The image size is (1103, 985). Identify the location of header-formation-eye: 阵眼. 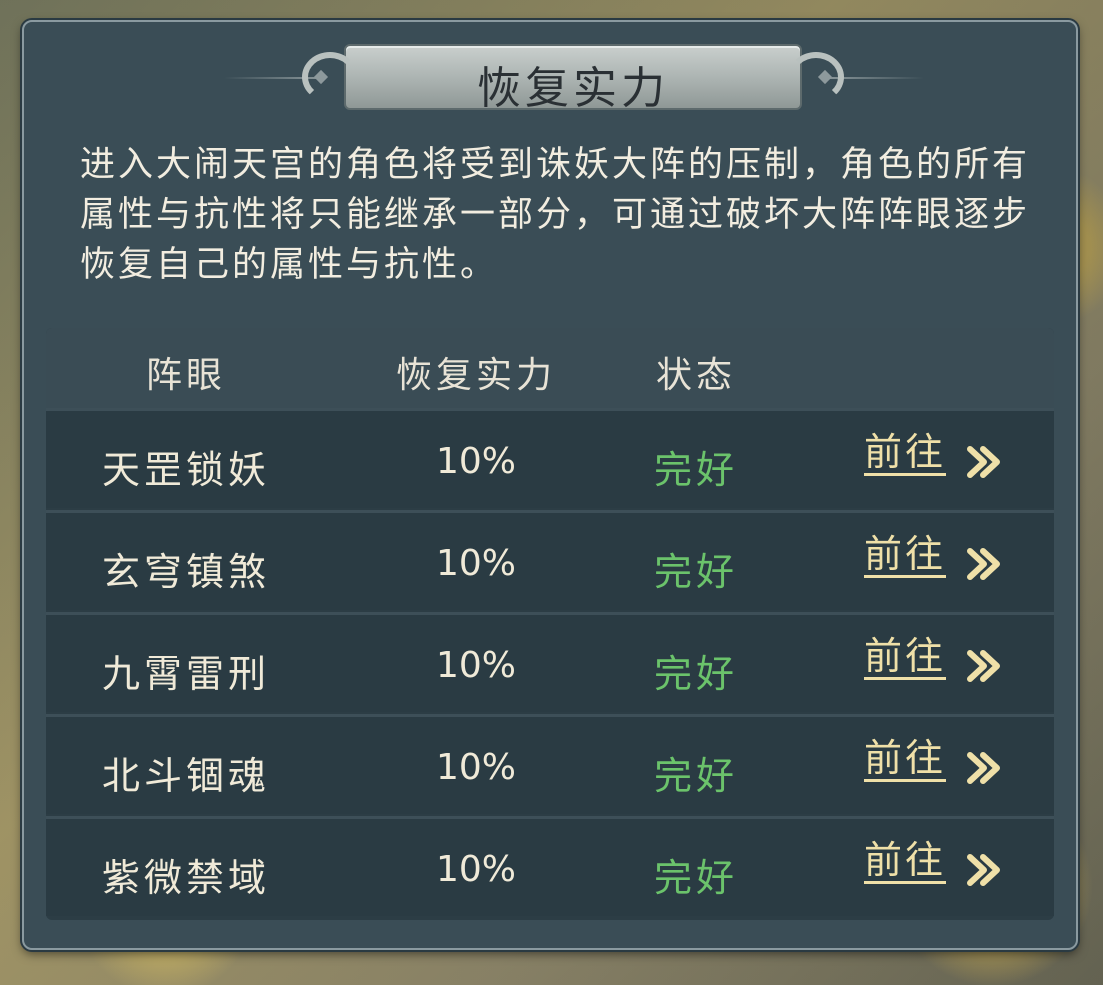
(185, 375).